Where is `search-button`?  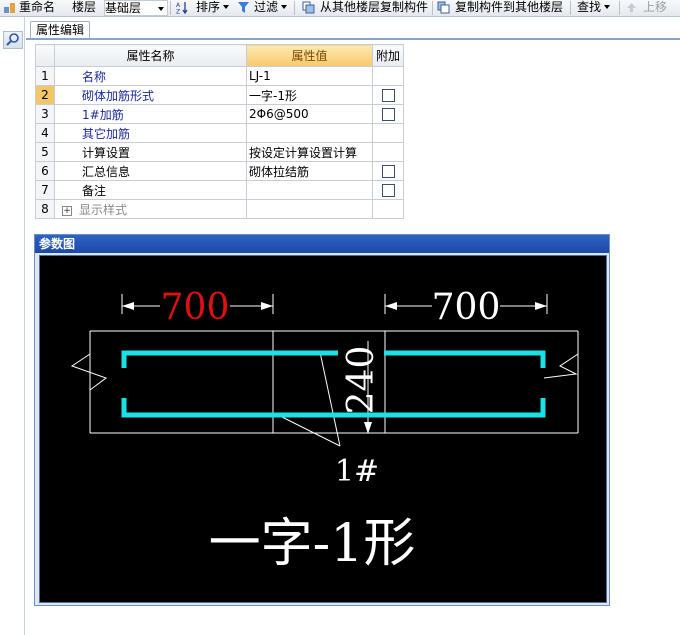 search-button is located at coordinates (13, 40).